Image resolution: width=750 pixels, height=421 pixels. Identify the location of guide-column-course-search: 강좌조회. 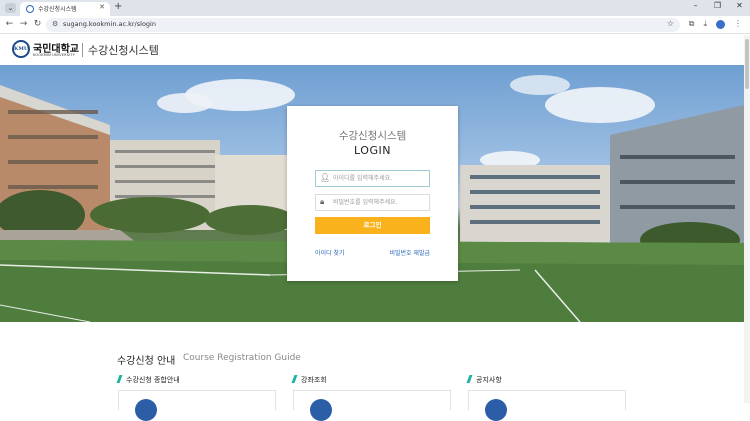
(309, 380).